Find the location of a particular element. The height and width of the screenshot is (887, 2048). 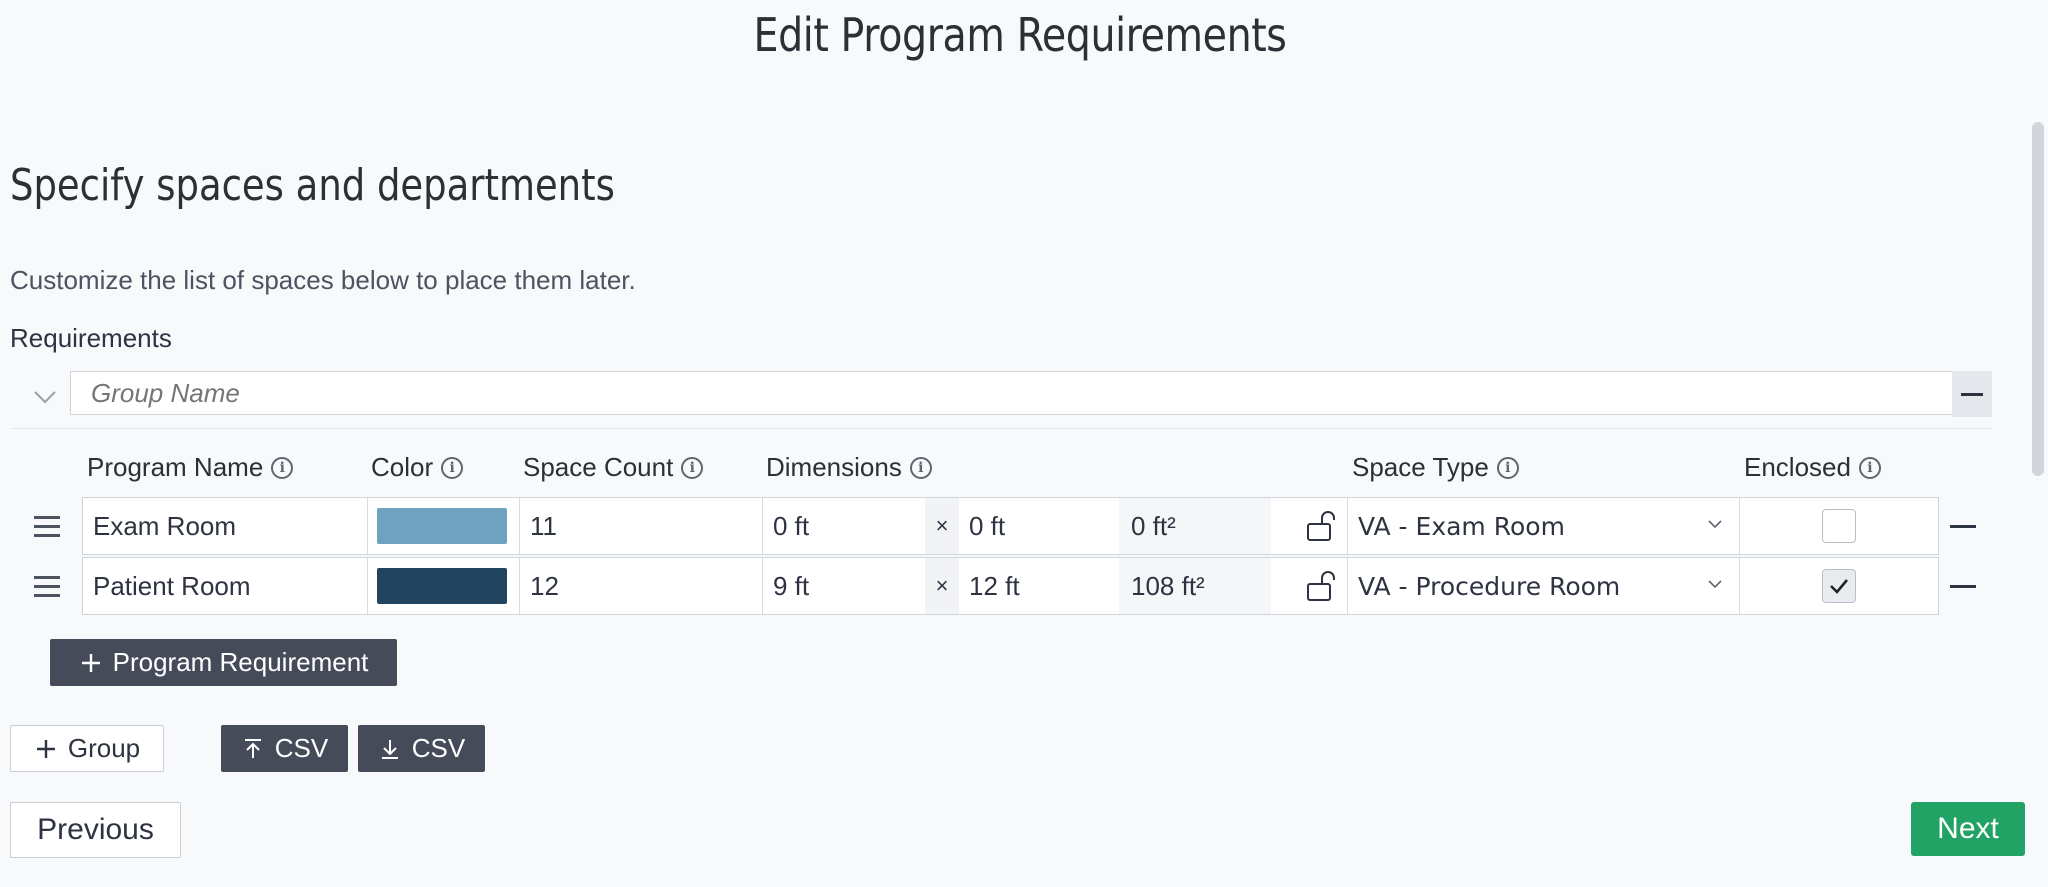

next-button: Next is located at coordinates (1968, 829).